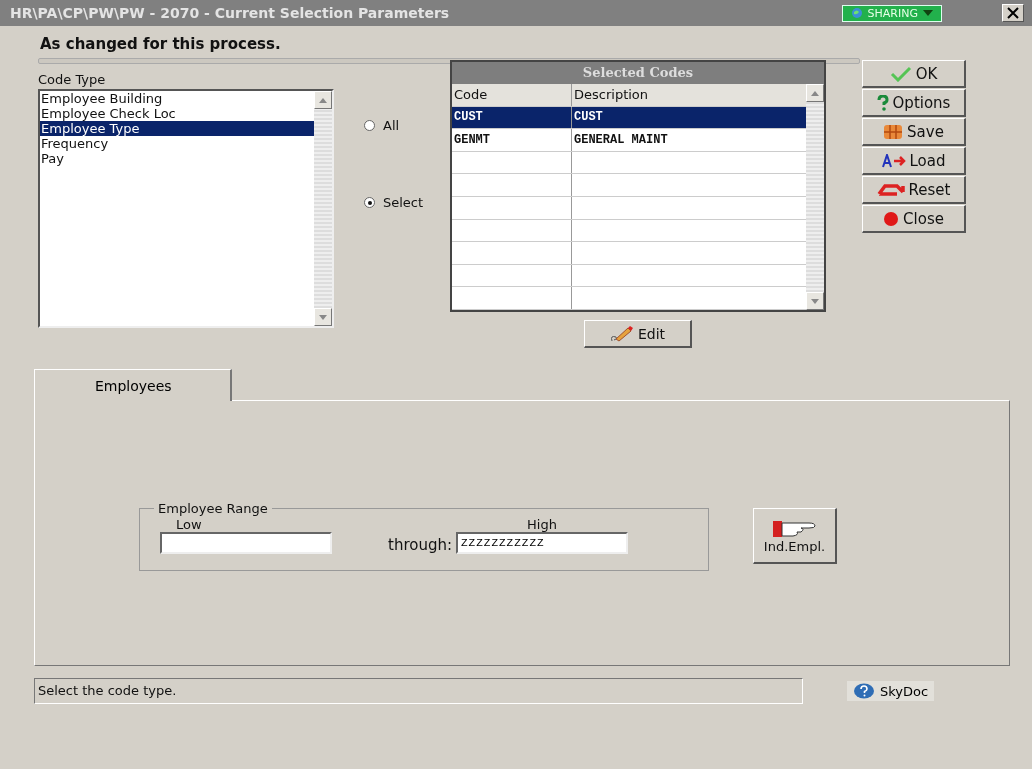 The width and height of the screenshot is (1032, 769). I want to click on table-cell-text: CUST, so click(588, 118).